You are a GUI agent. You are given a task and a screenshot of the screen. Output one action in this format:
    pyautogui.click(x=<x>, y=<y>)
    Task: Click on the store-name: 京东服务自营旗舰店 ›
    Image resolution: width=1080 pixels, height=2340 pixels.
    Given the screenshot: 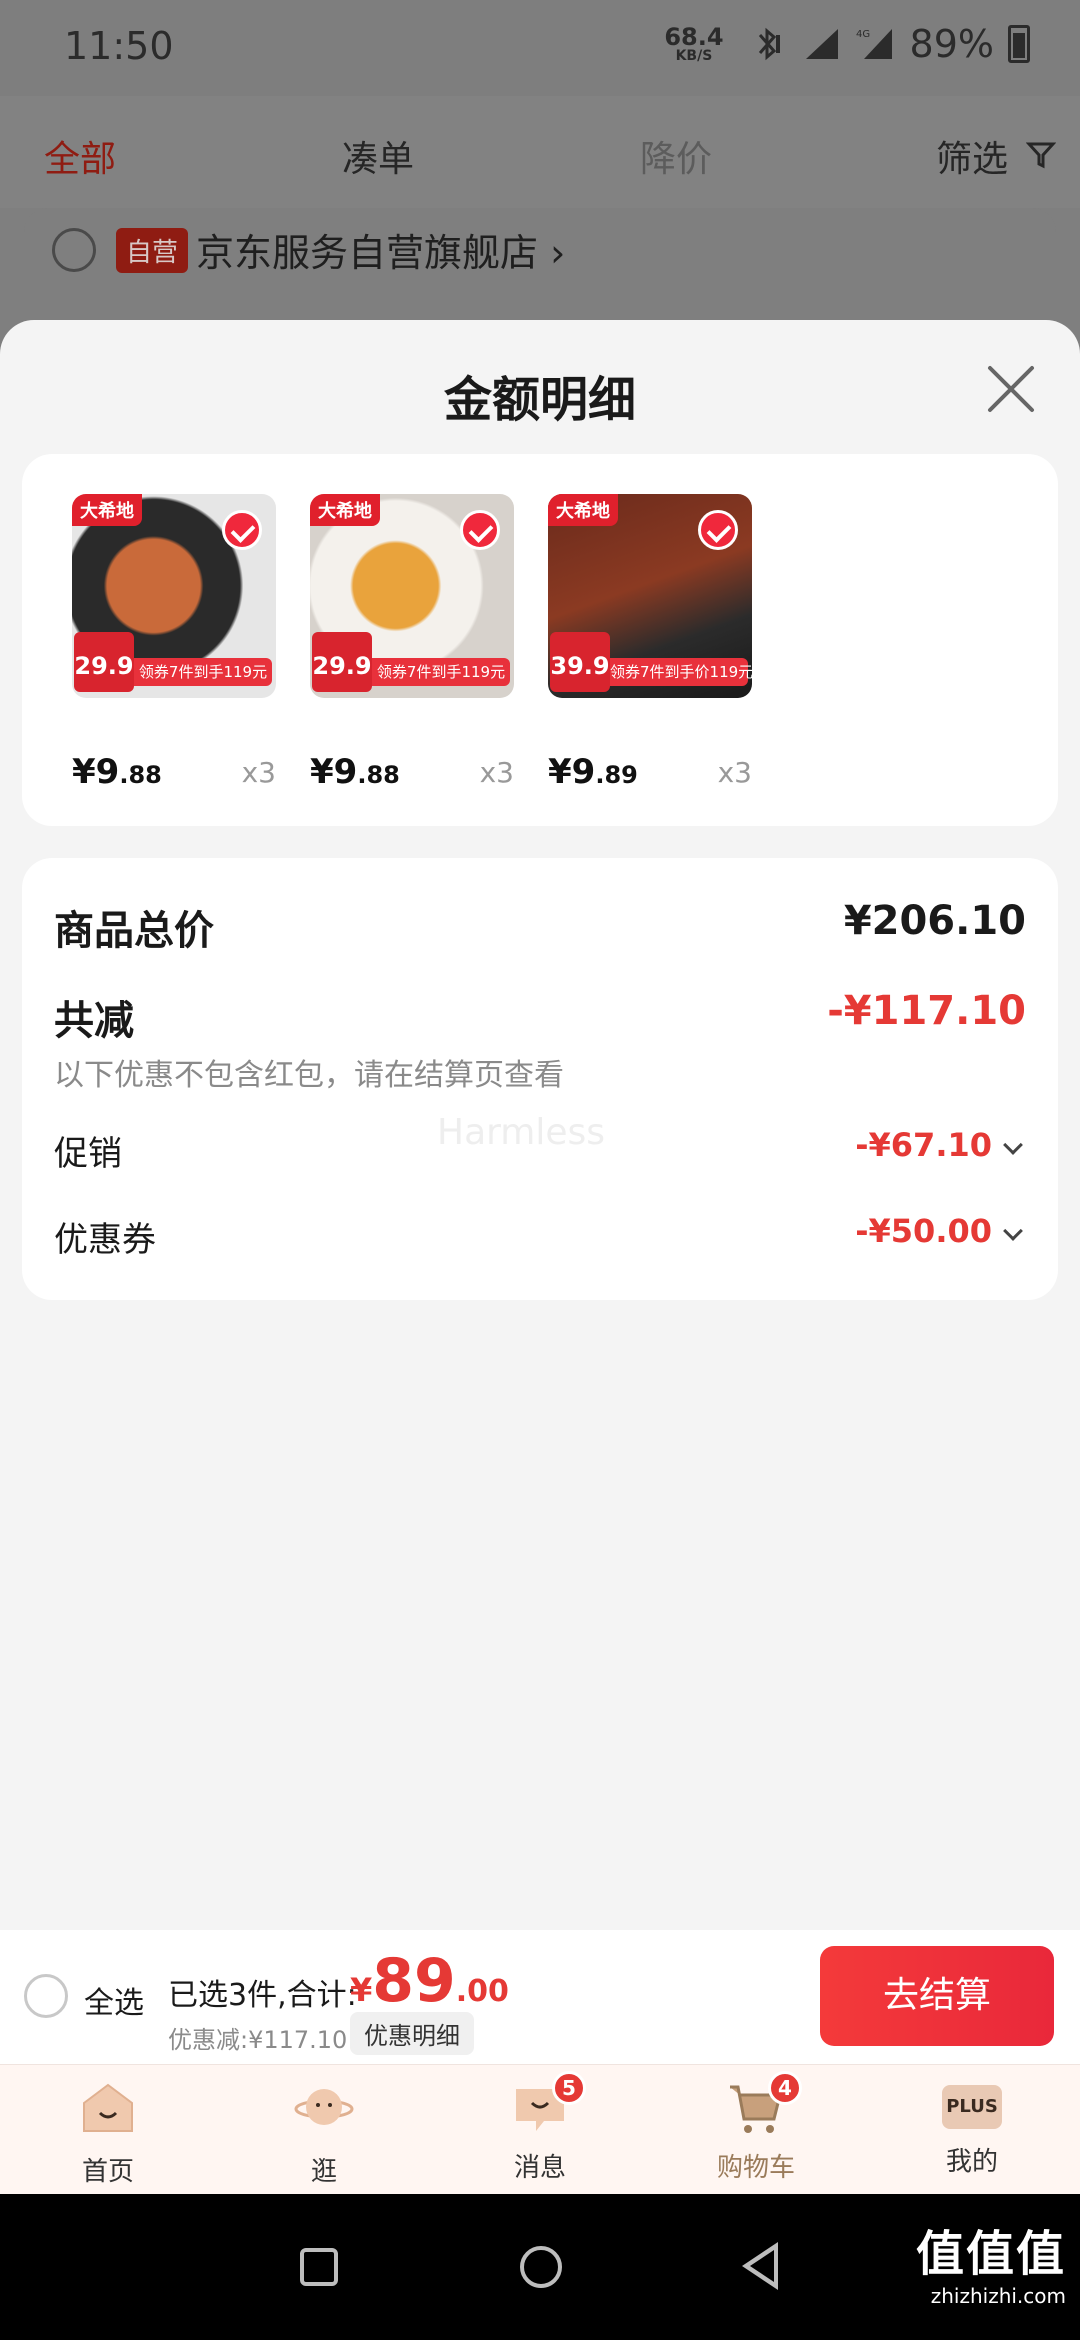 What is the action you would take?
    pyautogui.click(x=380, y=249)
    